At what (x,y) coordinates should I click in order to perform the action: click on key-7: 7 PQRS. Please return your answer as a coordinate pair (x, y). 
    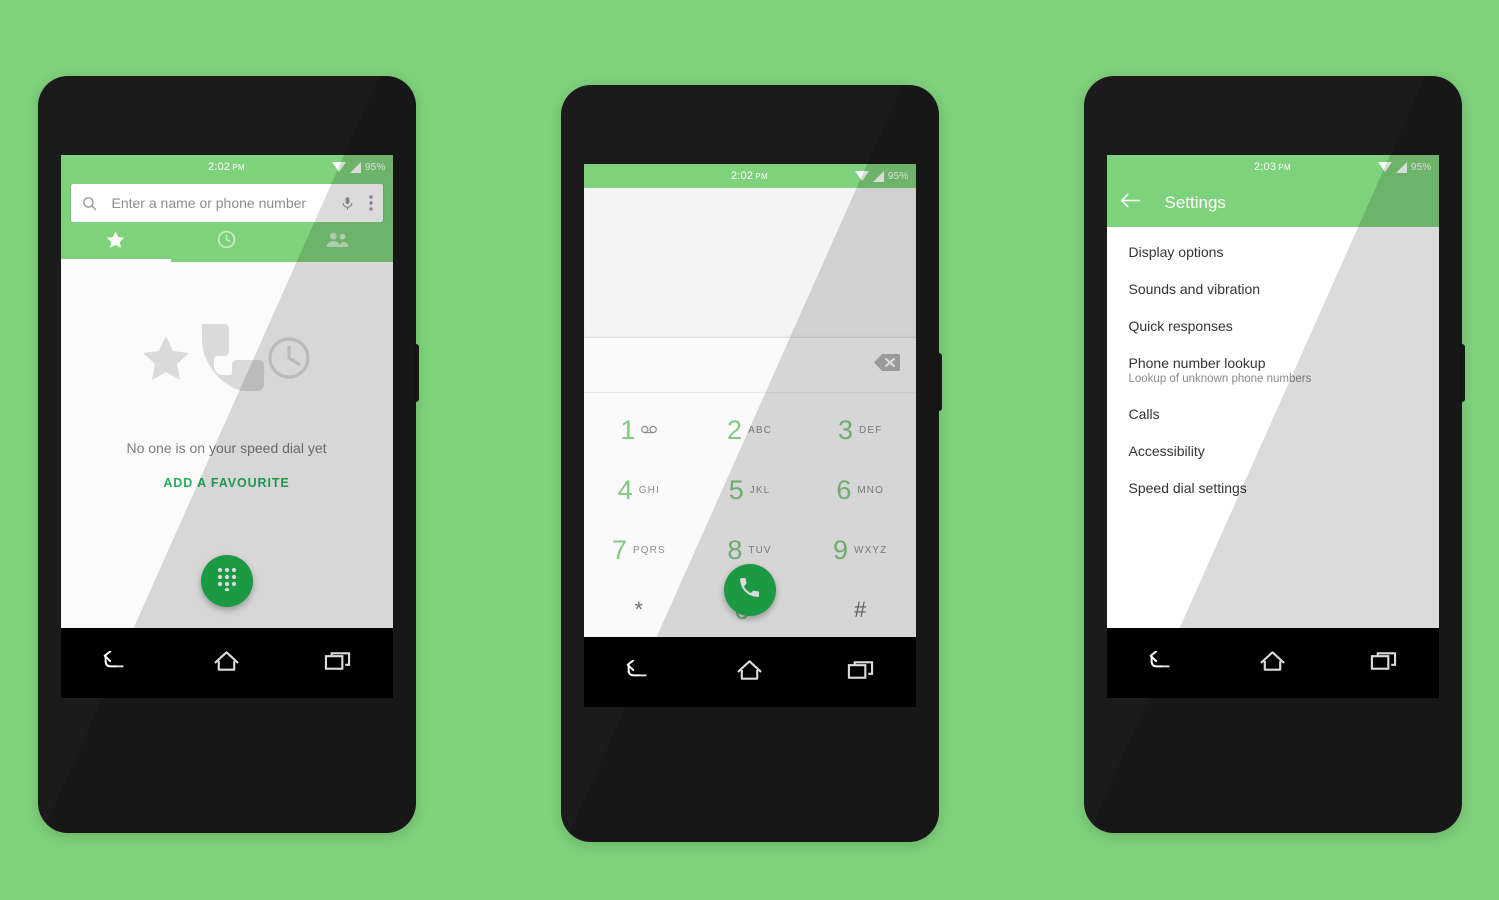
    Looking at the image, I should click on (639, 550).